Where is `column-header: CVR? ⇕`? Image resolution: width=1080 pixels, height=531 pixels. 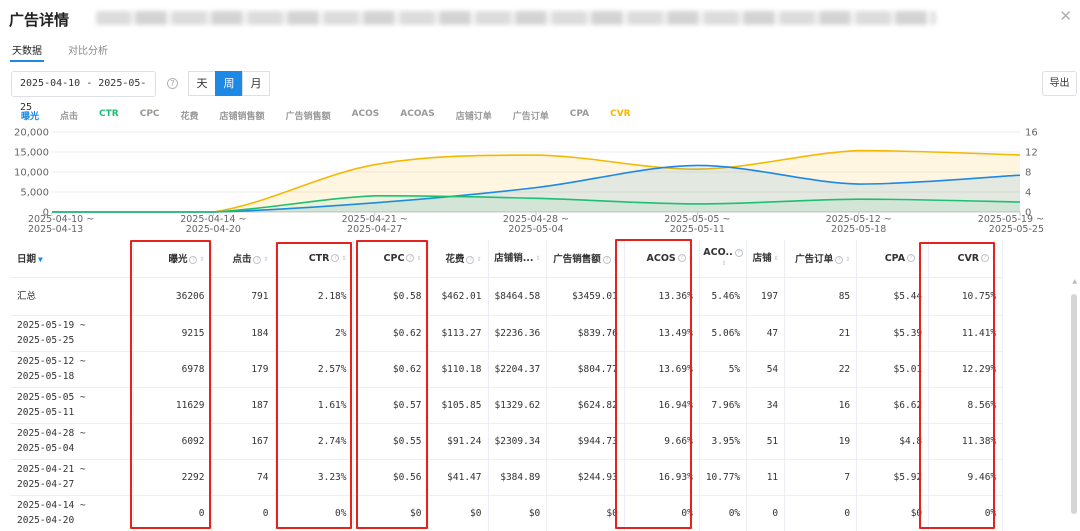 column-header: CVR? ⇕ is located at coordinates (966, 259).